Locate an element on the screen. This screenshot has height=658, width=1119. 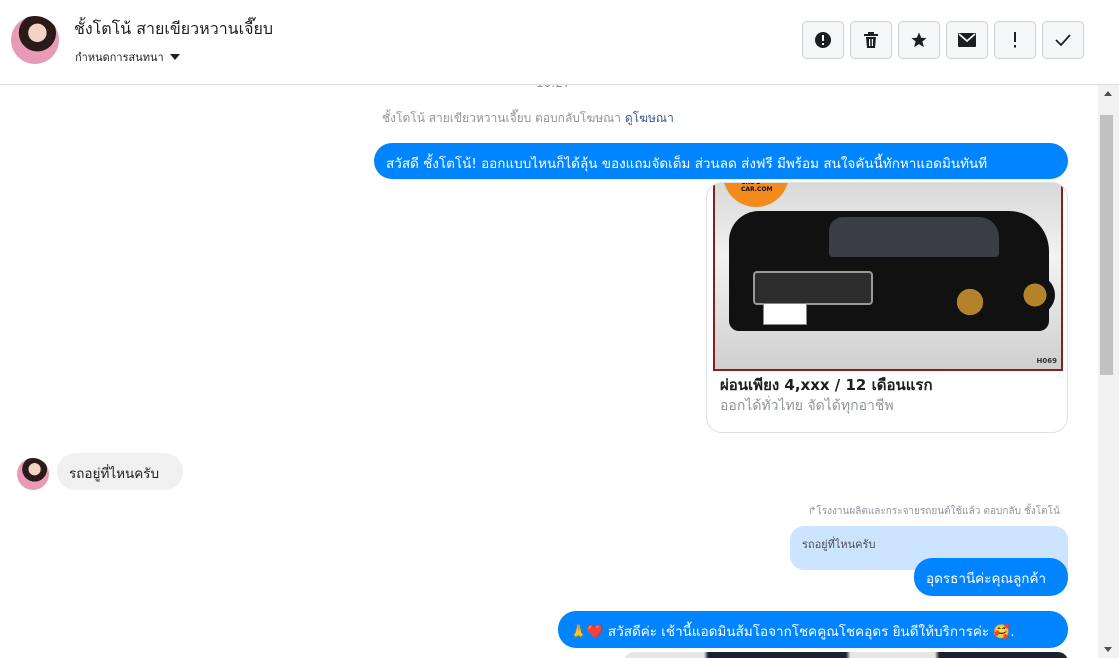
license-plate is located at coordinates (785, 314).